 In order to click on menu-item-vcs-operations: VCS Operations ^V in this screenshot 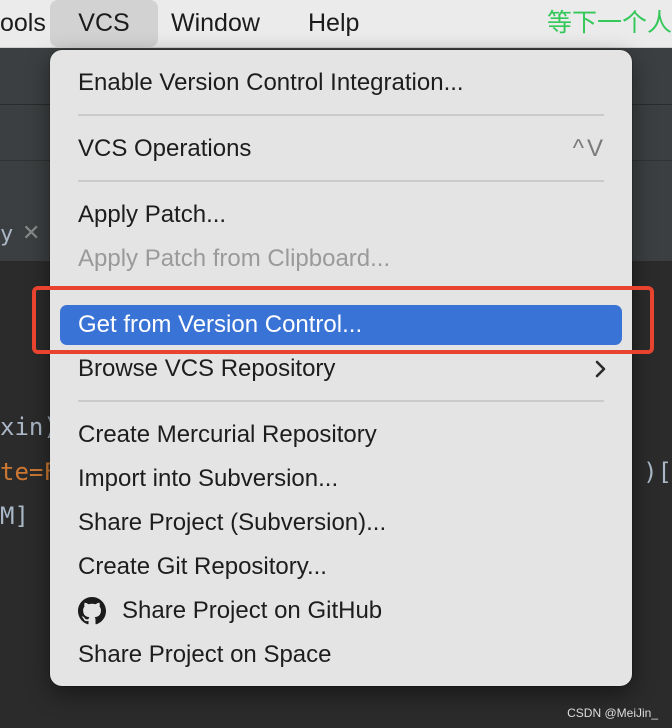, I will do `click(341, 149)`.